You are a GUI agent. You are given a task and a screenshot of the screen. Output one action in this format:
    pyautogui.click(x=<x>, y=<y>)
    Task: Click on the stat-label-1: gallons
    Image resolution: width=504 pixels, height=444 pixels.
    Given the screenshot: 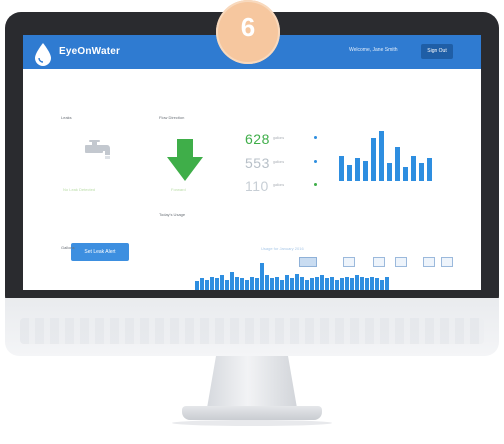 What is the action you would take?
    pyautogui.click(x=279, y=138)
    